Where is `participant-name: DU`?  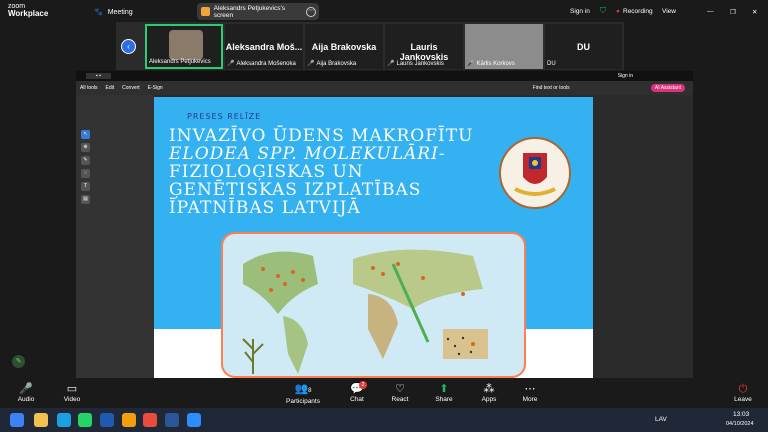
participant-name: DU is located at coordinates (551, 64).